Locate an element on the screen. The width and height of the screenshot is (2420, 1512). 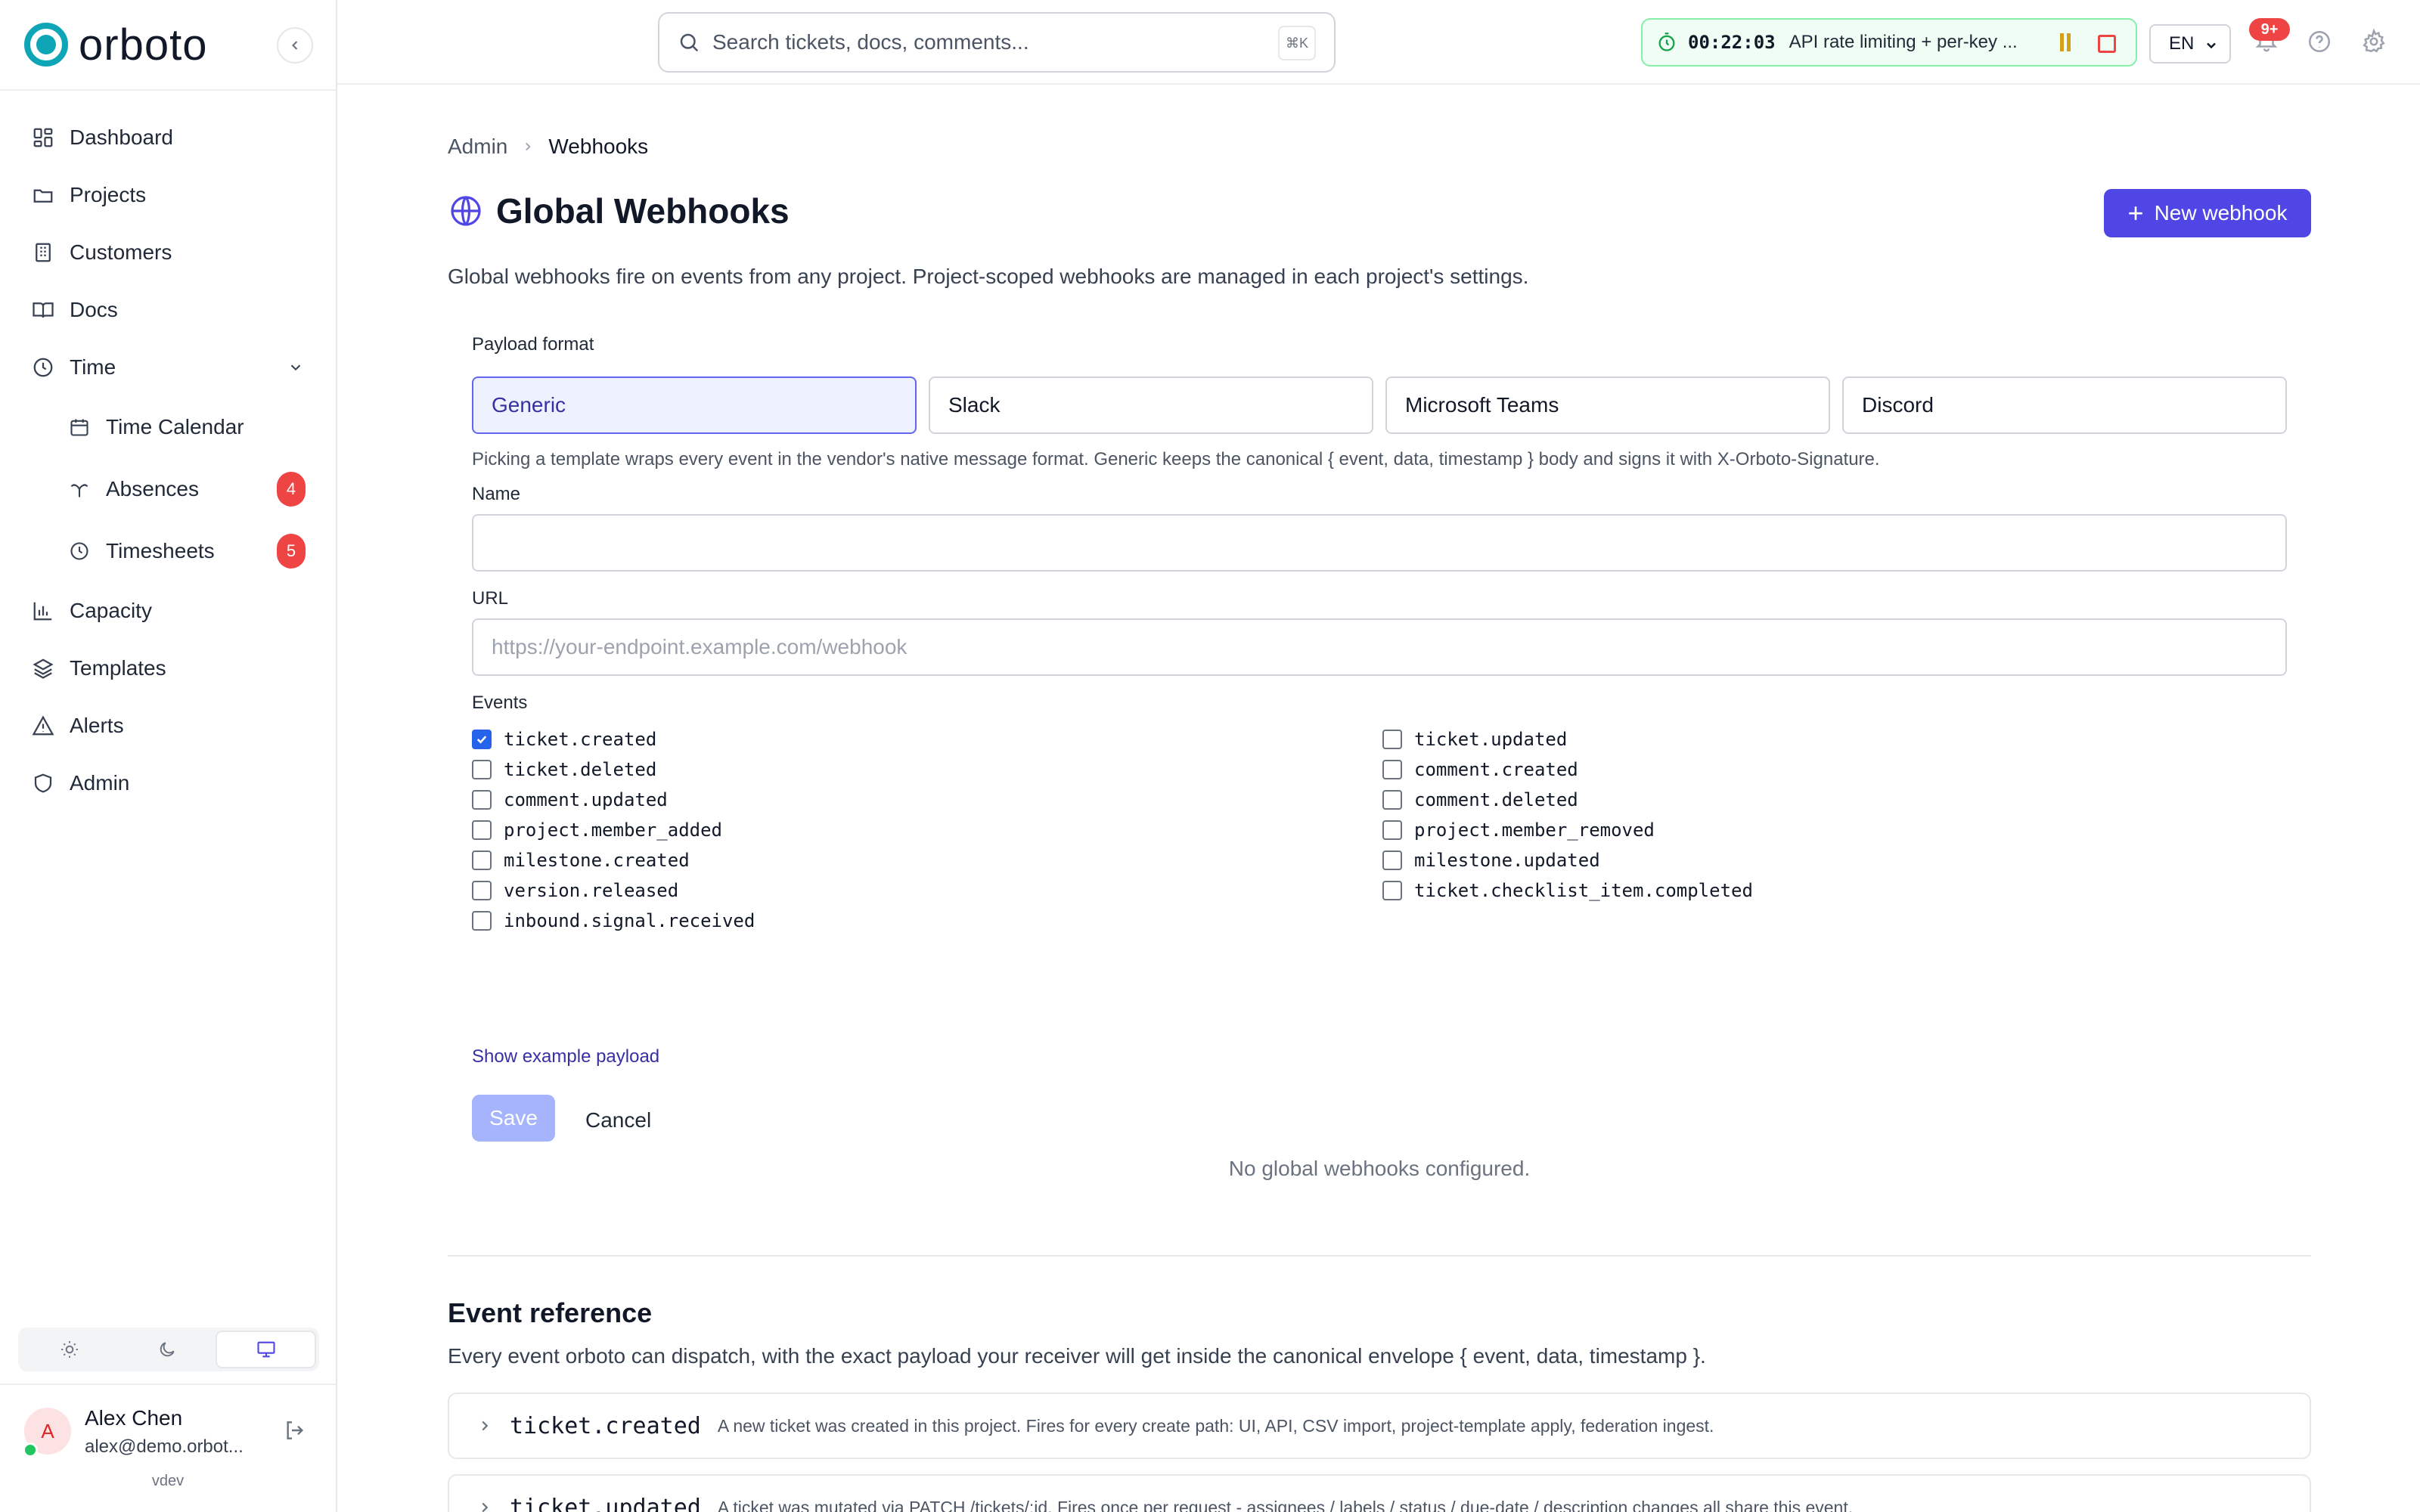
show-example-payload-link: Show example payload is located at coordinates (565, 1056).